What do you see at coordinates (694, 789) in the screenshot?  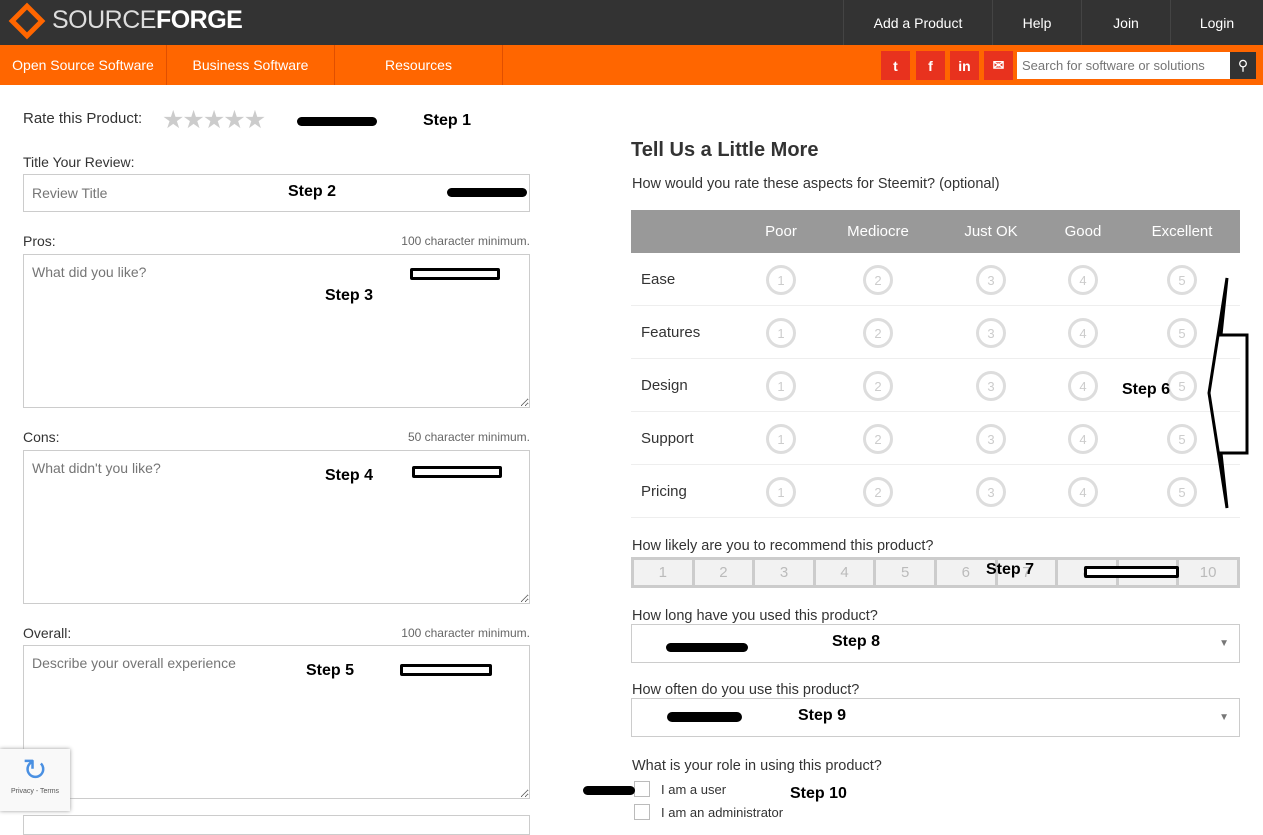 I see `role-user-label: I am a user` at bounding box center [694, 789].